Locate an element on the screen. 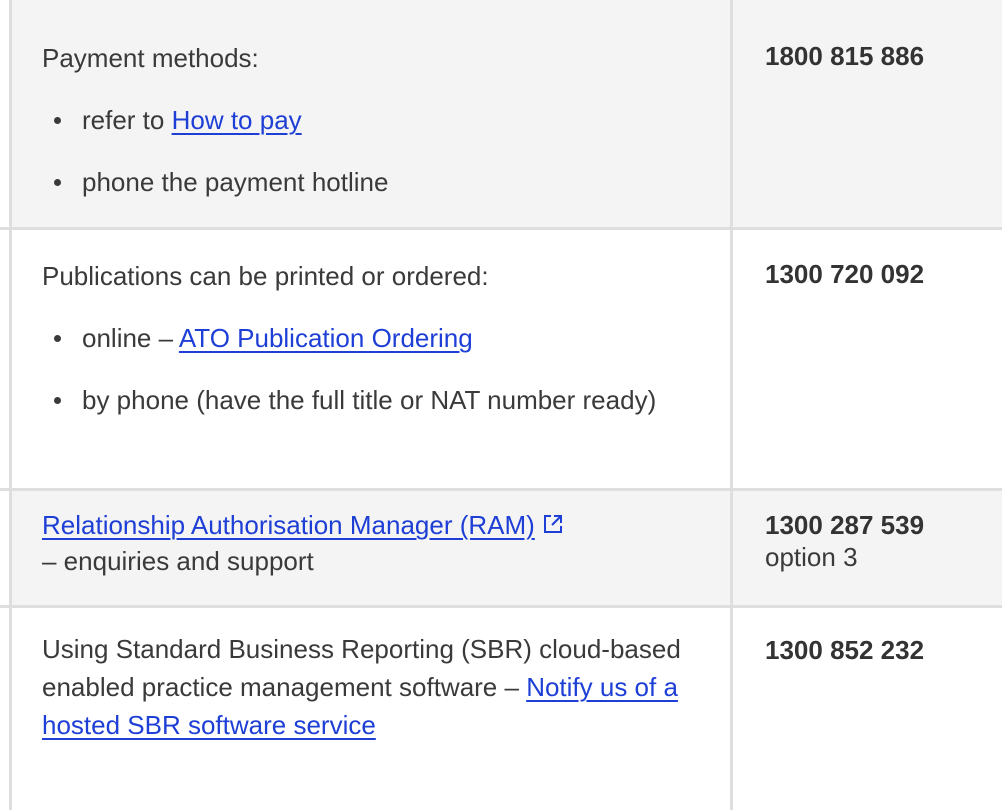  row-phone-cell: 1300 720 092 is located at coordinates (883, 274).